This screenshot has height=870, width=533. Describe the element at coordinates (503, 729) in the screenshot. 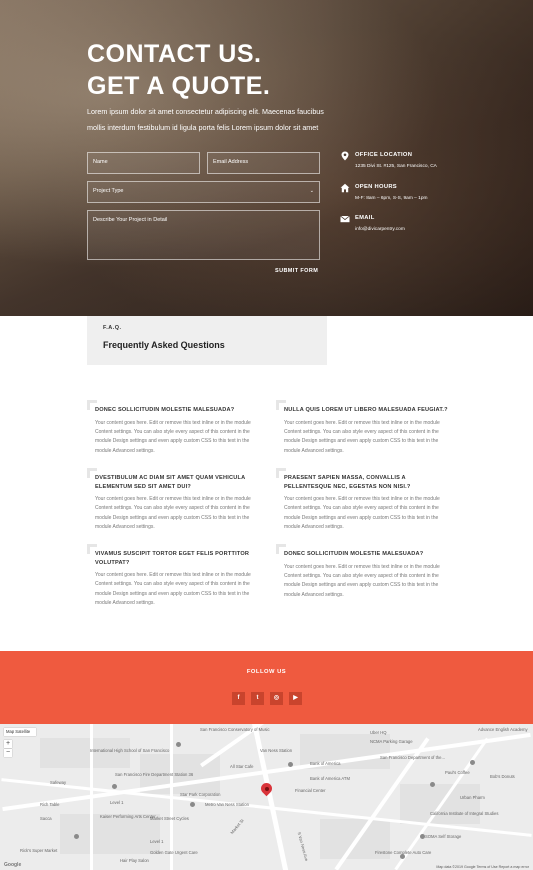

I see `map-label: Advance English Academy` at that location.